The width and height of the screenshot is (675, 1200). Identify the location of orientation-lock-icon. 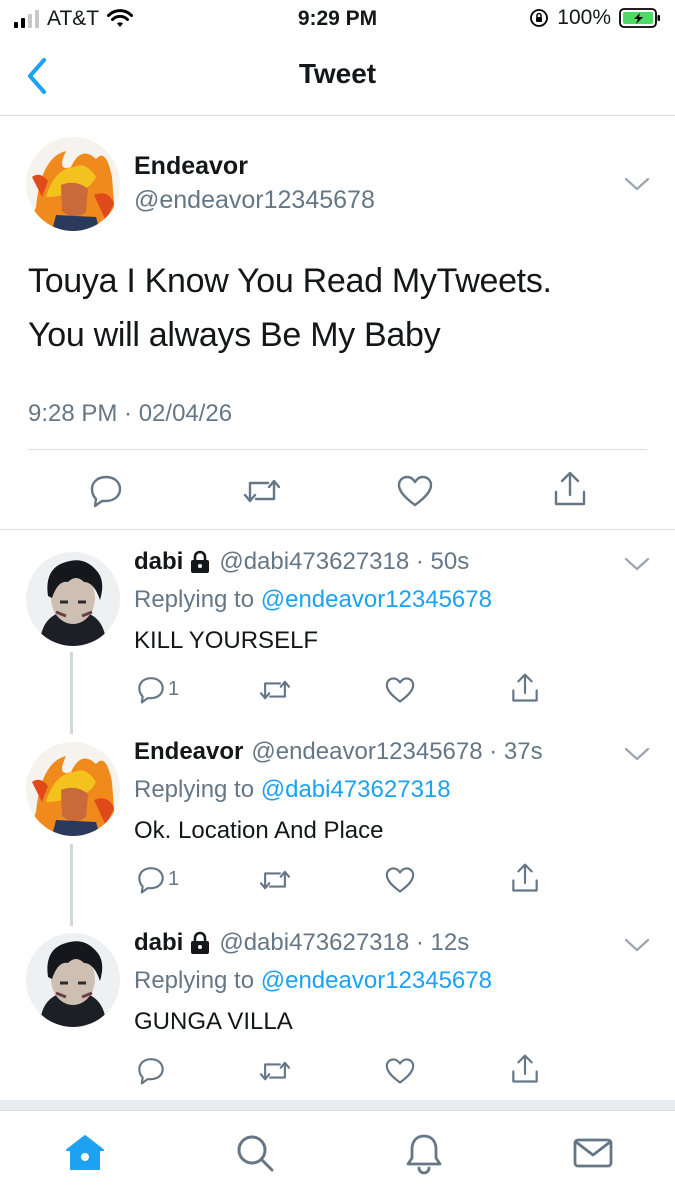
(539, 18).